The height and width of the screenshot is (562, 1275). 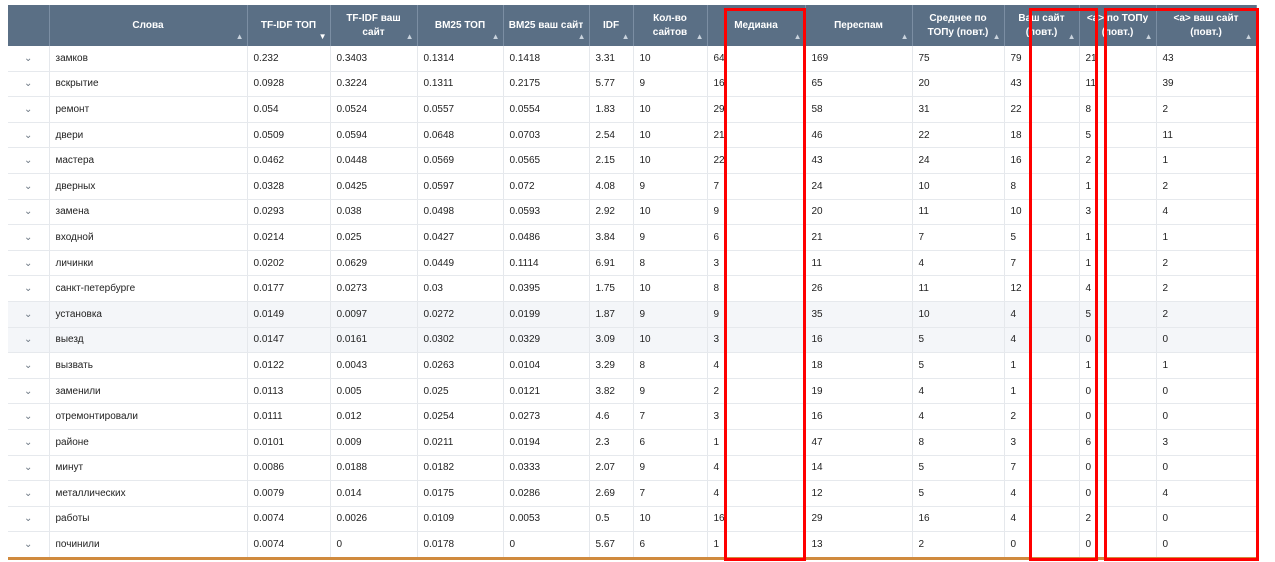 What do you see at coordinates (1206, 365) in the screenshot?
I see `value-cell: 1` at bounding box center [1206, 365].